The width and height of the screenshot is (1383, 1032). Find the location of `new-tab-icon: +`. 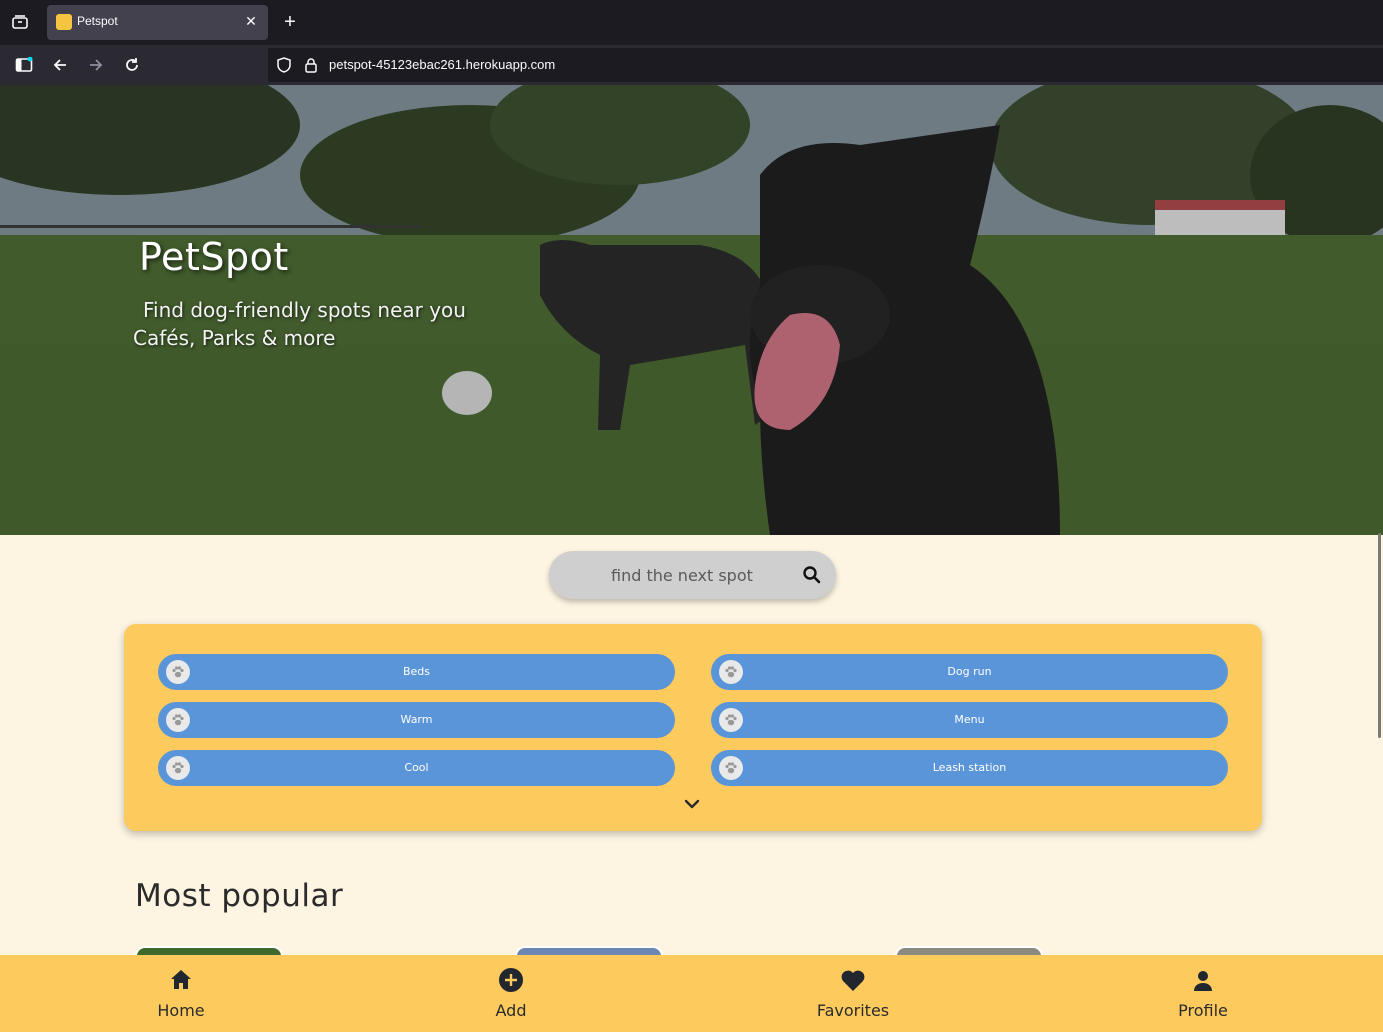

new-tab-icon: + is located at coordinates (290, 22).